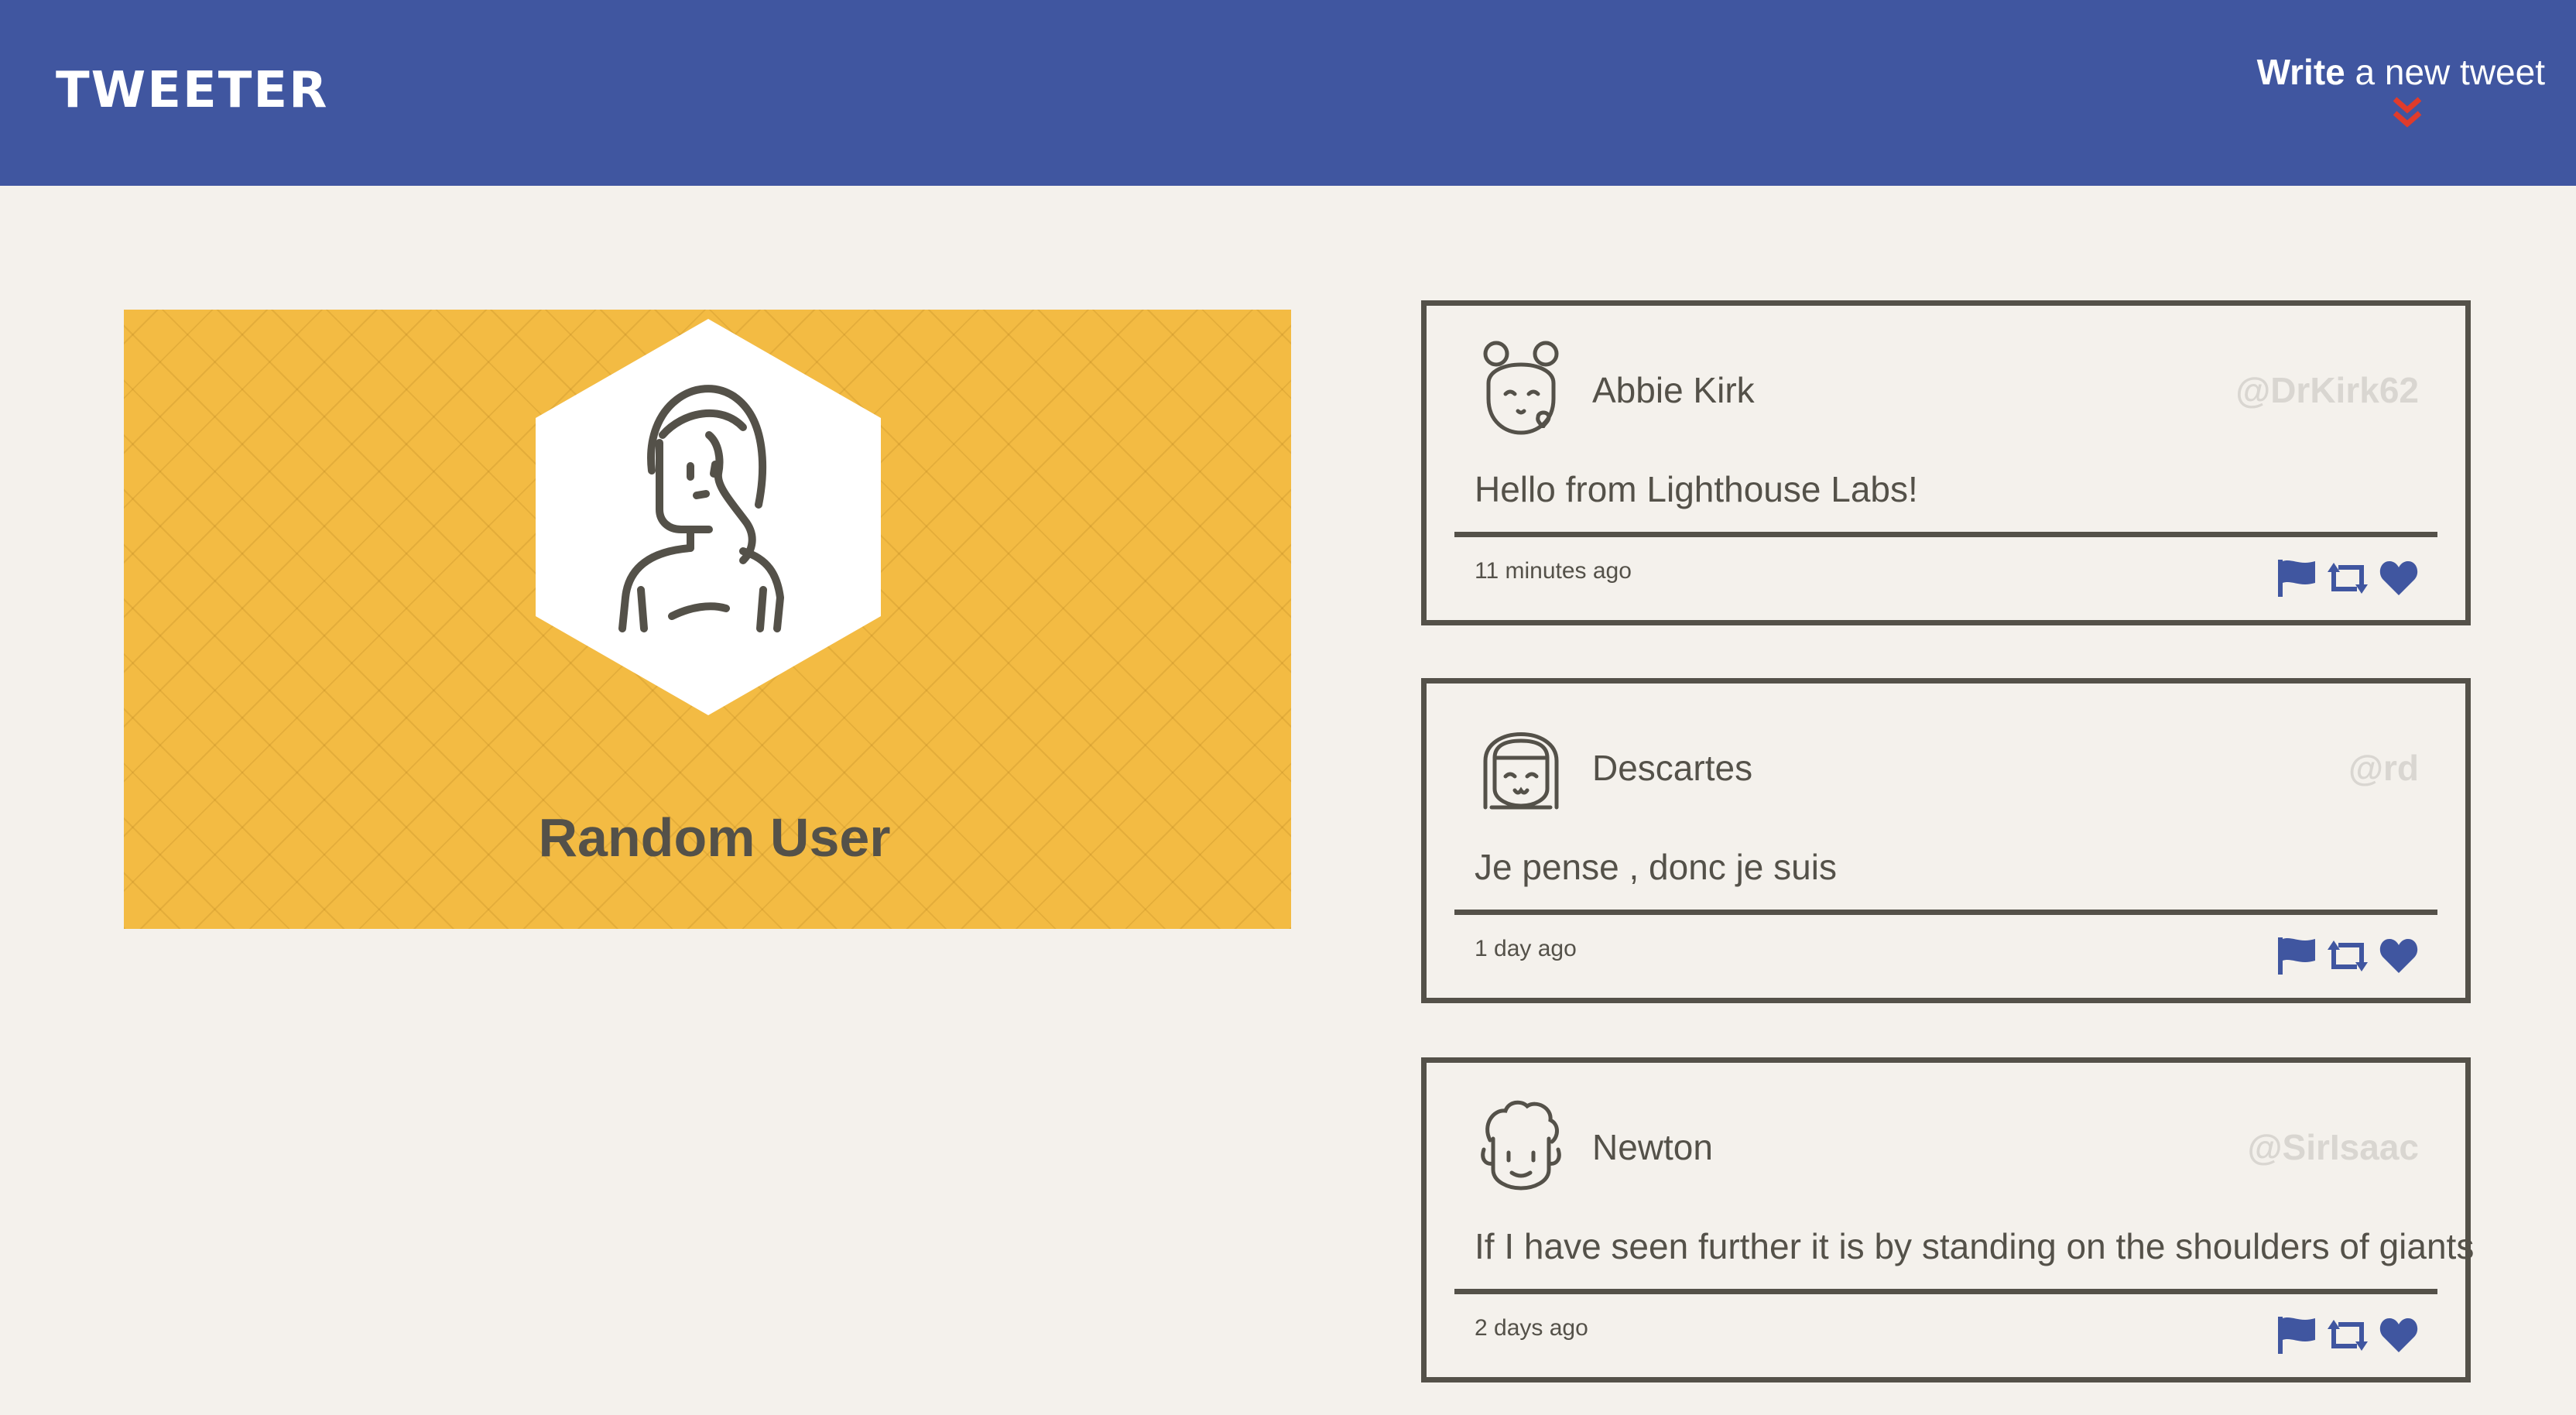 This screenshot has width=2576, height=1415. I want to click on profile-avatar, so click(708, 517).